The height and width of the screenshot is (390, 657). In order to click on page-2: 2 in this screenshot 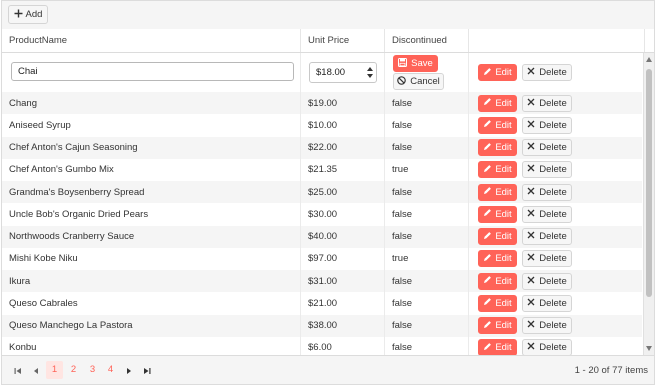, I will do `click(73, 370)`.